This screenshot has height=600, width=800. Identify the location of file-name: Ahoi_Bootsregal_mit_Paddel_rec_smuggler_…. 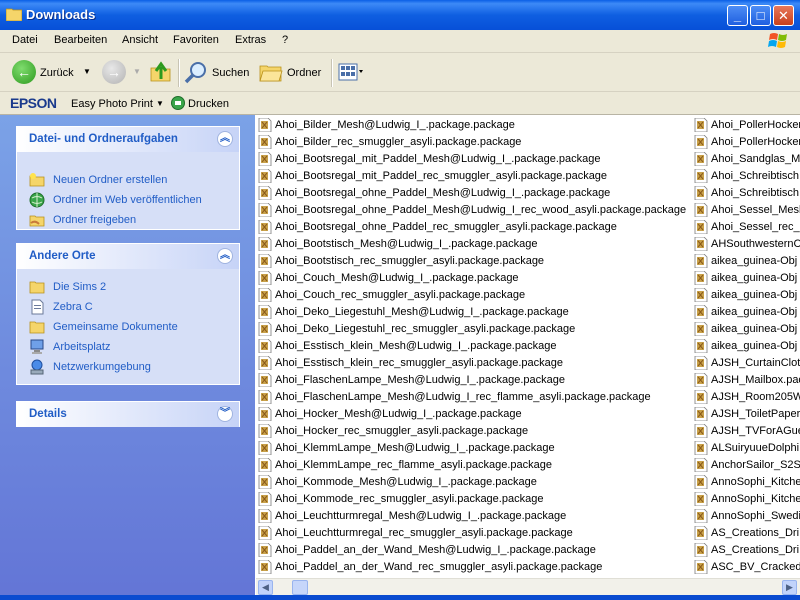
(441, 176).